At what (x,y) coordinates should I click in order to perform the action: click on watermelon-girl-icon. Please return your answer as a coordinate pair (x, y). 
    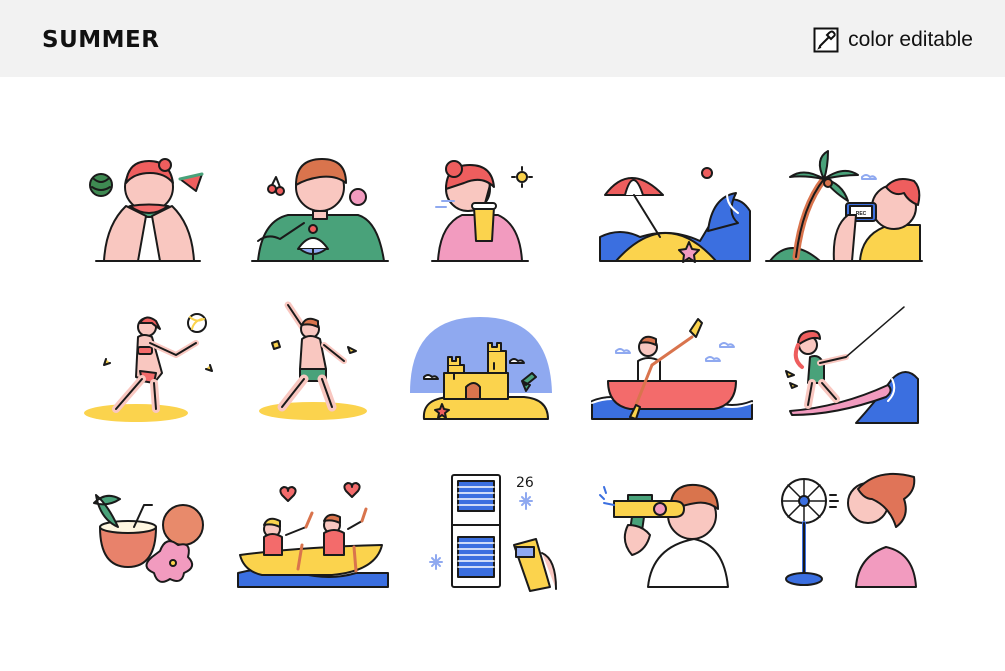
    Looking at the image, I should click on (145, 214).